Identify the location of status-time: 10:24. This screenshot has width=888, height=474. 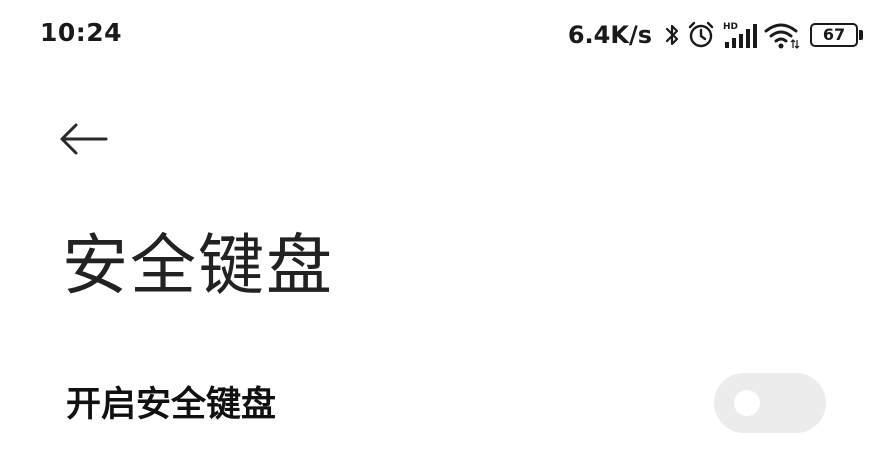
(81, 32).